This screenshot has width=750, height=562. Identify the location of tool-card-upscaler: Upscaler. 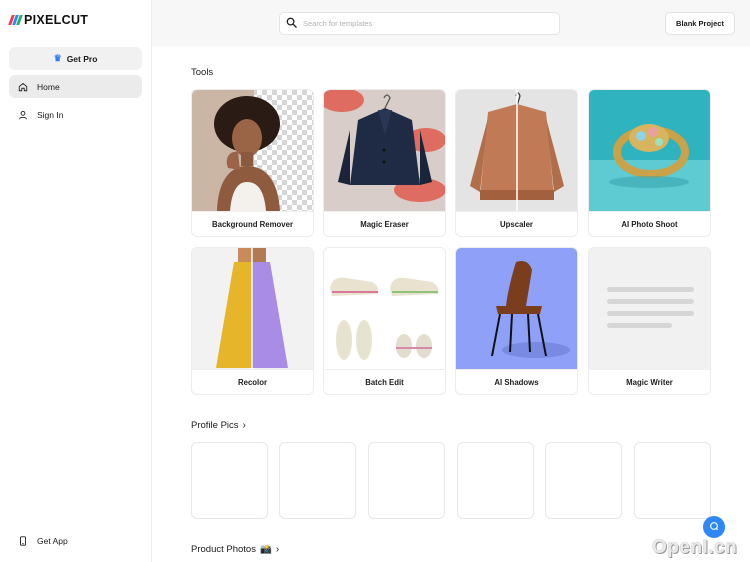
(516, 163).